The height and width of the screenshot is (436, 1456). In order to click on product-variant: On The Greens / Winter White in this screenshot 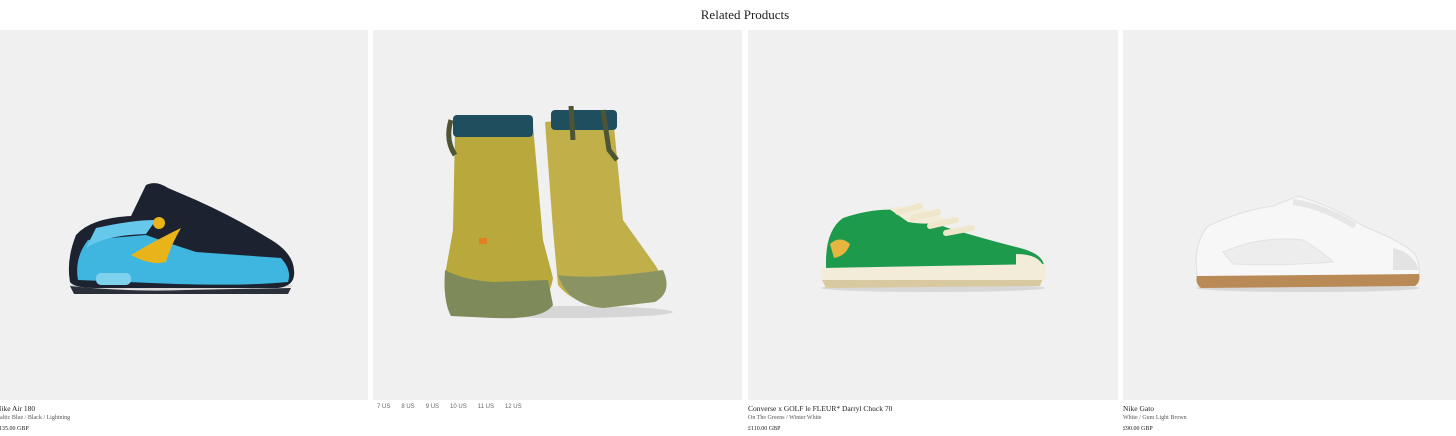, I will do `click(785, 418)`.